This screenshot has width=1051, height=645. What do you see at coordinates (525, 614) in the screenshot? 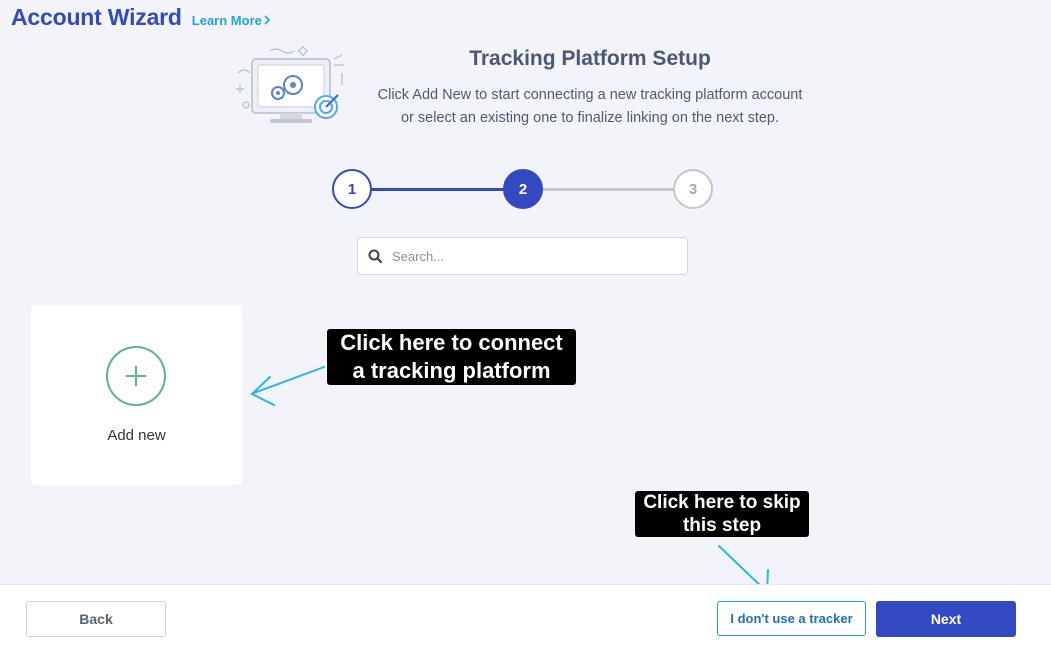
I see `footer-bar: Back I don't use a tracker Next` at bounding box center [525, 614].